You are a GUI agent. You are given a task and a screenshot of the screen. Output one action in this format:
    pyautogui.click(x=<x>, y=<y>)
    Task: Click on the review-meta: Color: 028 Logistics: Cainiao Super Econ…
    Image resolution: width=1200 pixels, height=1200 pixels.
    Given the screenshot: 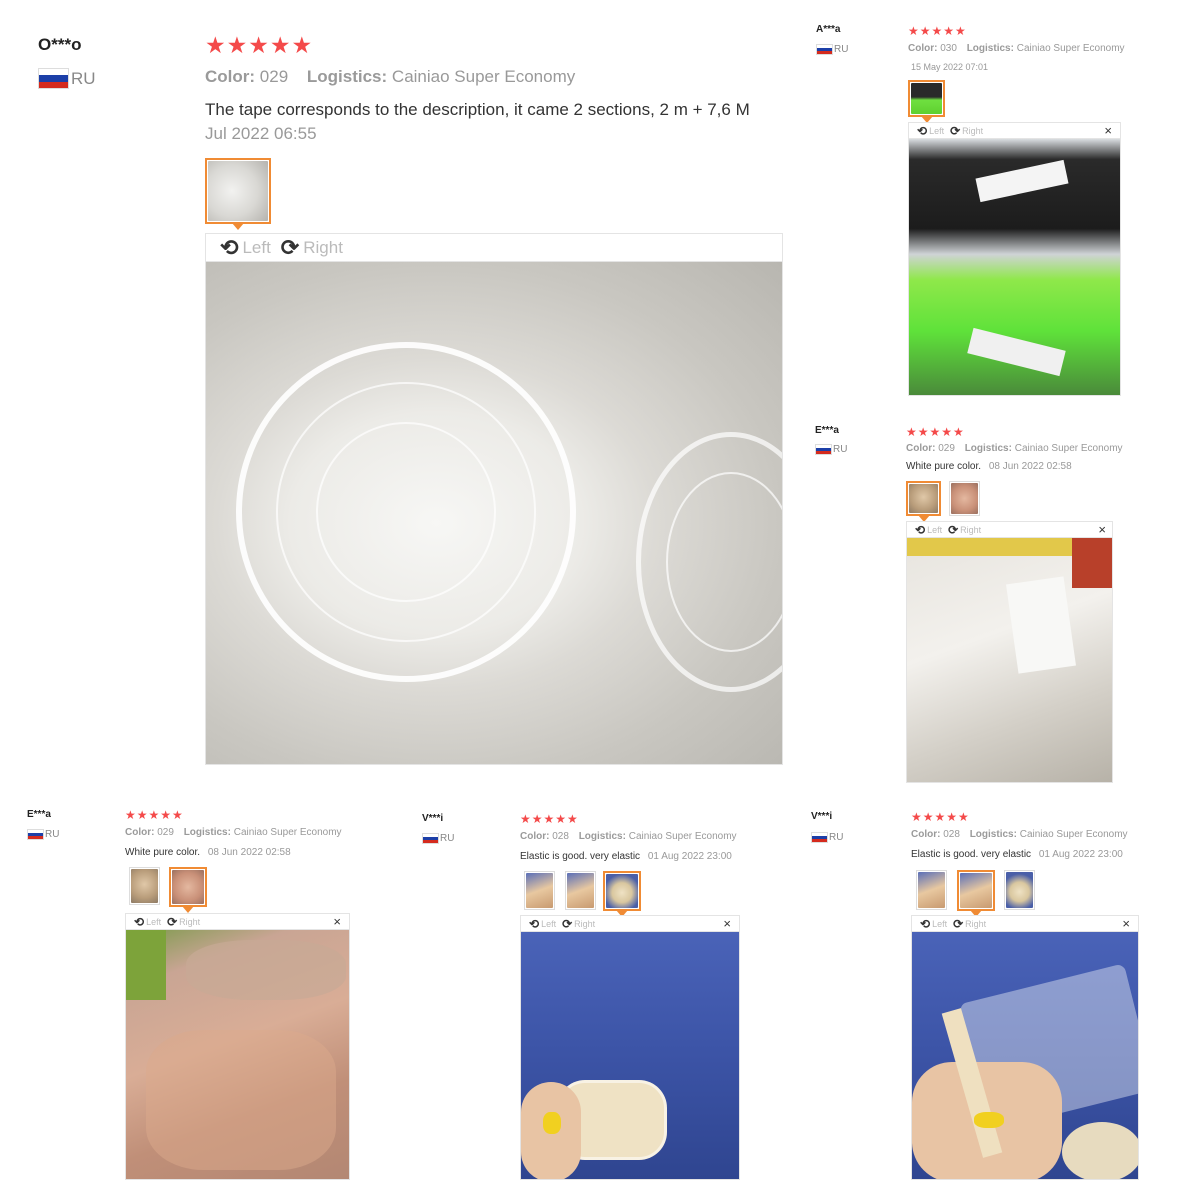 What is the action you would take?
    pyautogui.click(x=628, y=836)
    